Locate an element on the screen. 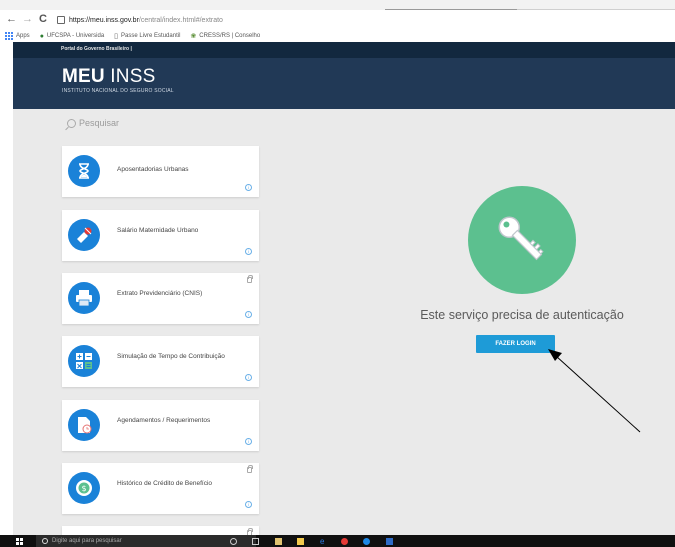  bookmark-label: UFCSPA - Universida is located at coordinates (75, 36).